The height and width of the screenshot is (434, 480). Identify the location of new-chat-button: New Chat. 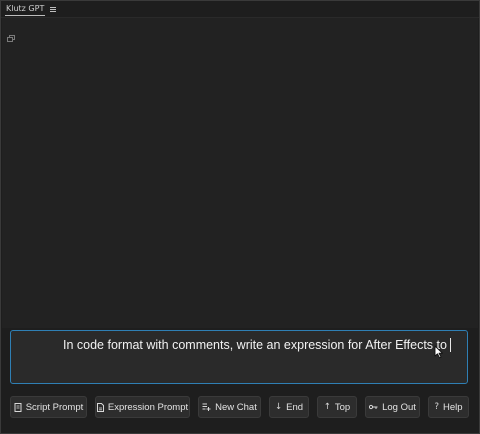
(229, 407).